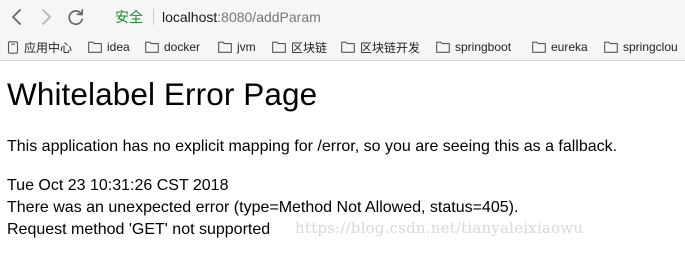 This screenshot has height=254, width=685. Describe the element at coordinates (153, 17) in the screenshot. I see `address-separator` at that location.